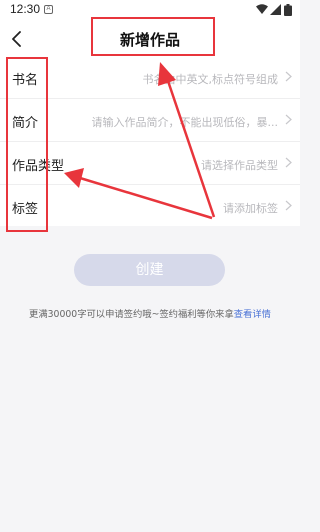 Image resolution: width=320 pixels, height=532 pixels. I want to click on tags-field-row: 标签 请添加标签, so click(150, 206).